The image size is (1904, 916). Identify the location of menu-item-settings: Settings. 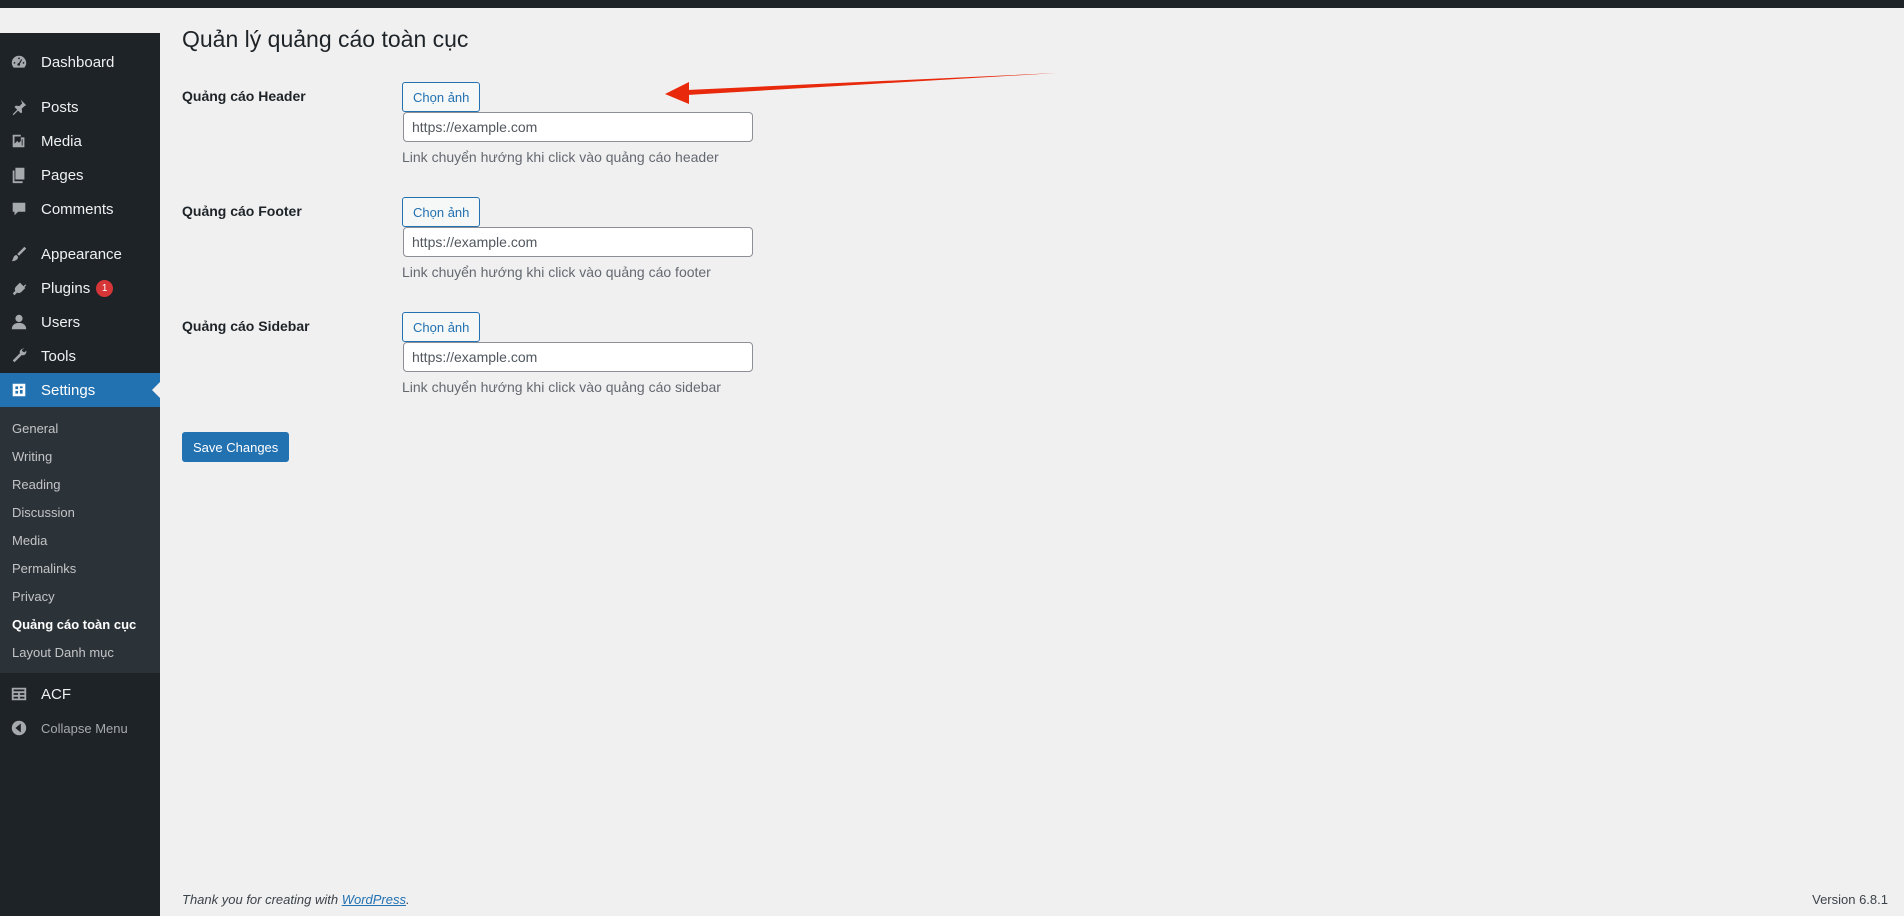
(80, 390).